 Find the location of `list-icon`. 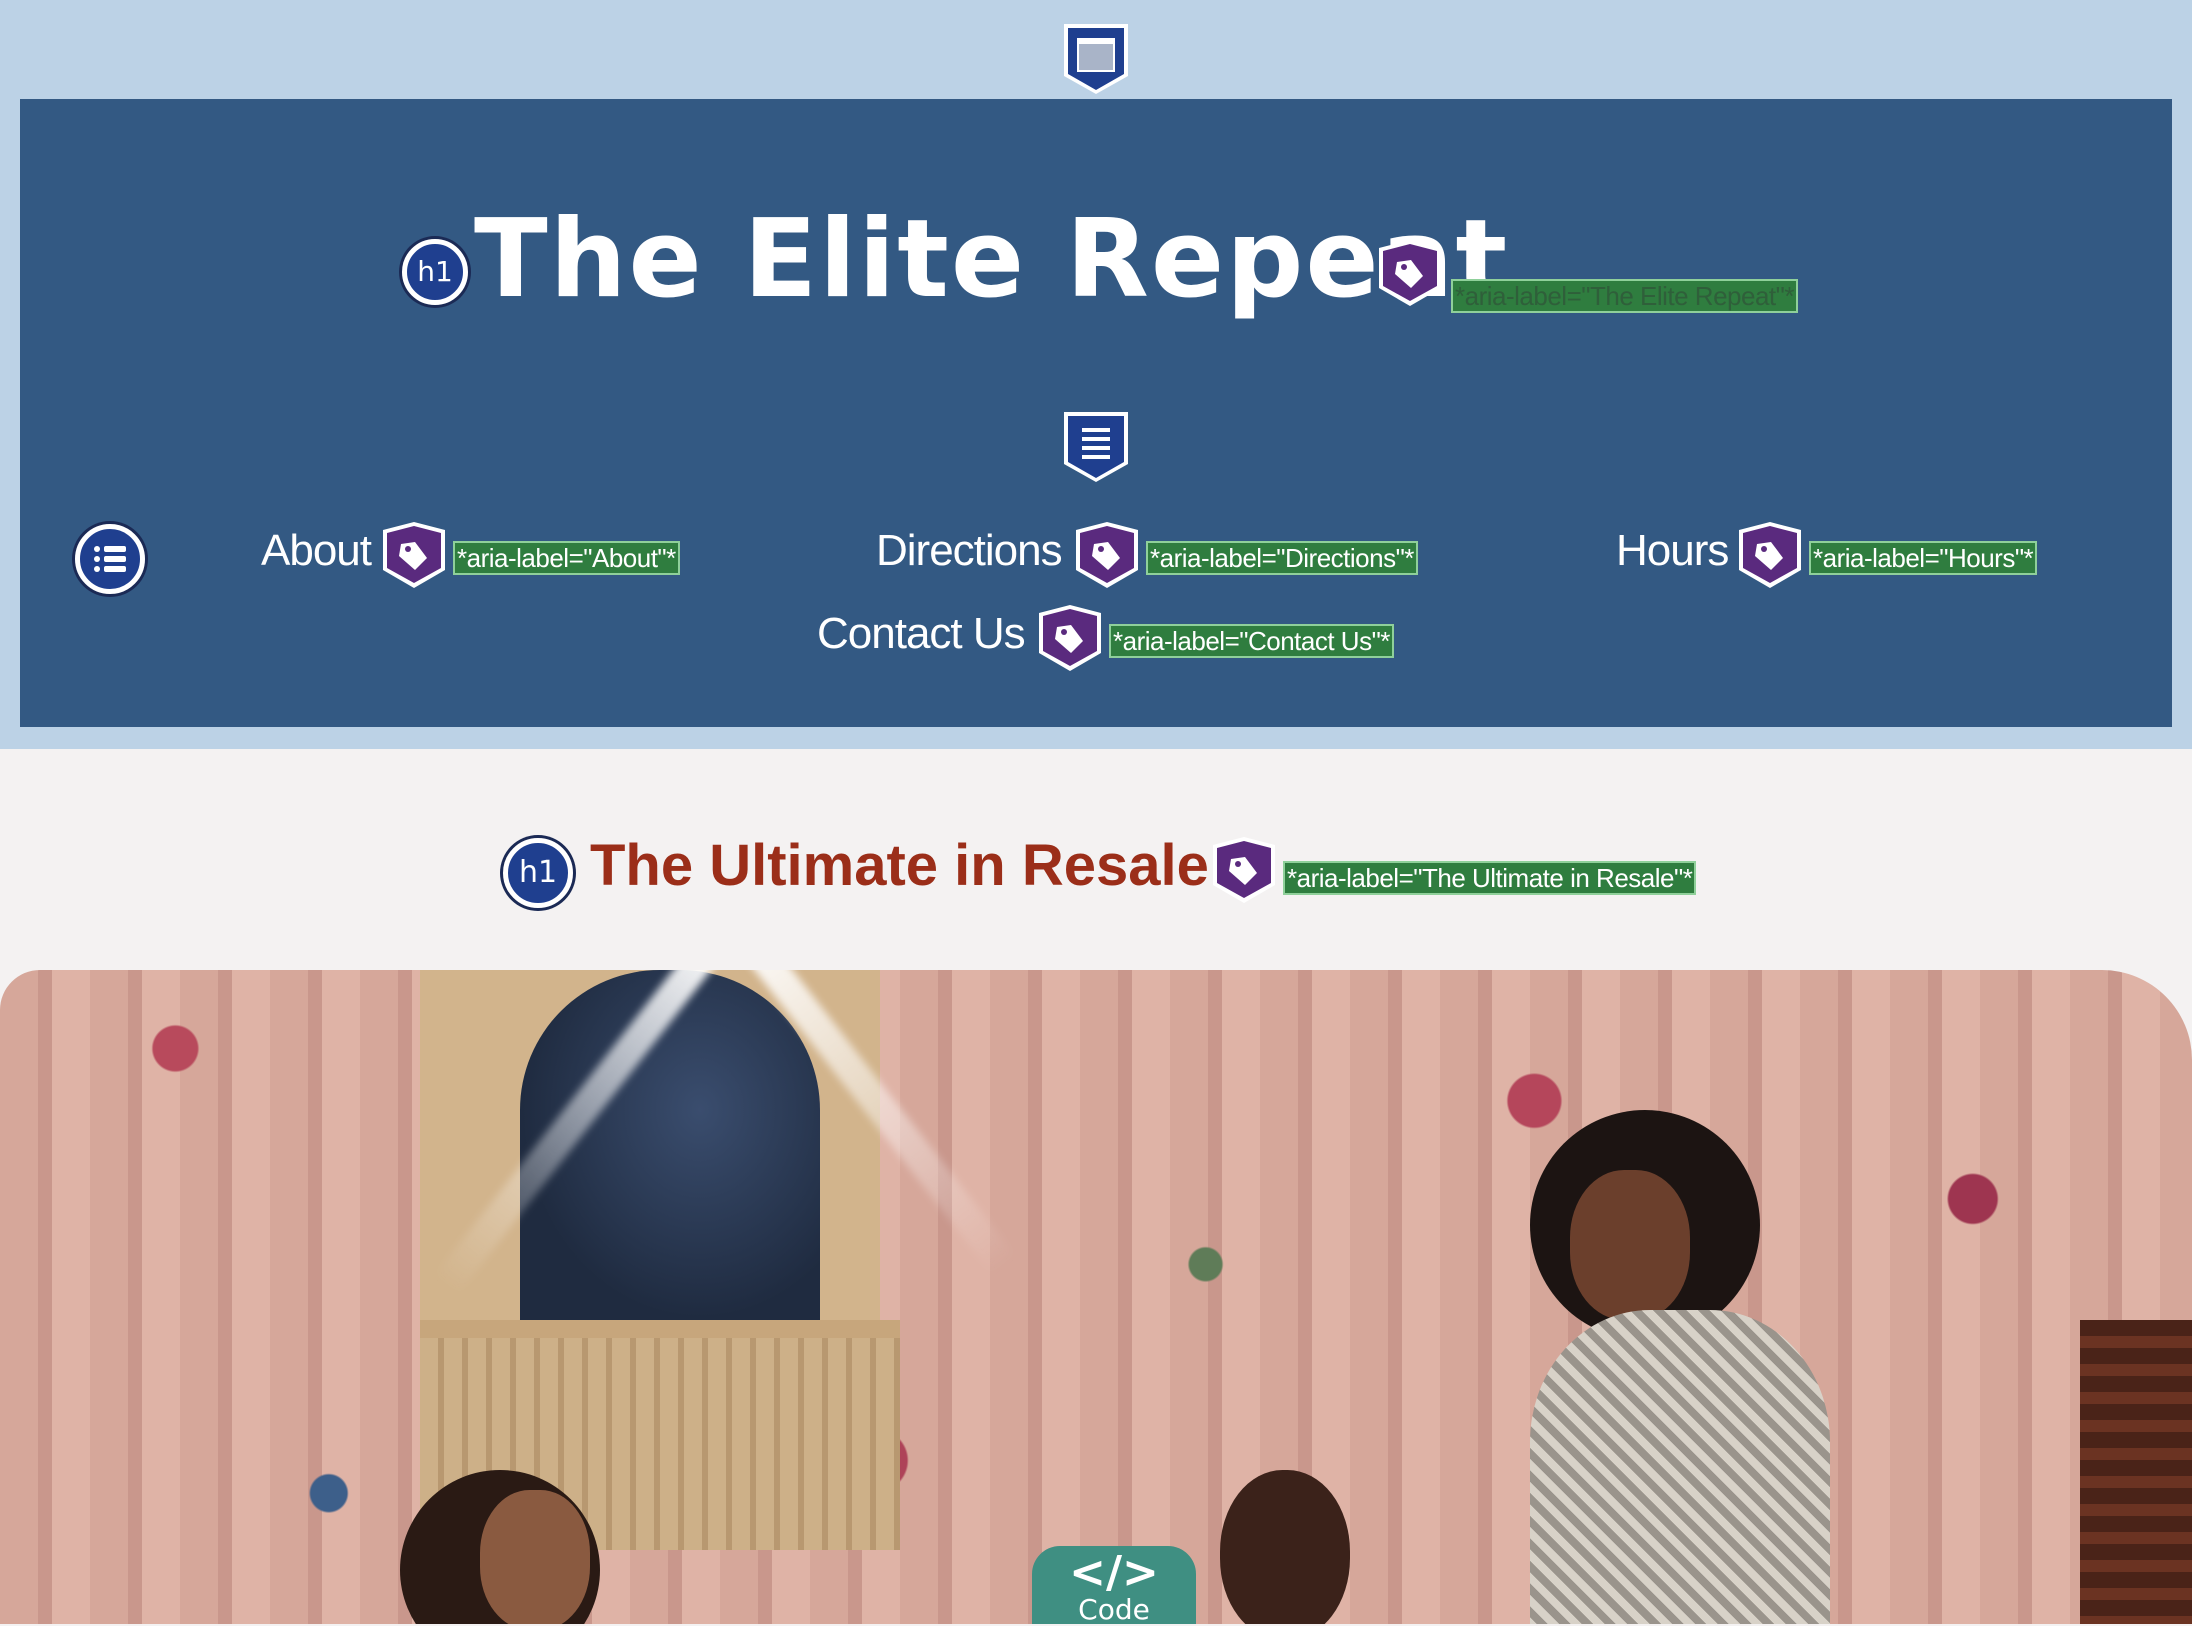

list-icon is located at coordinates (110, 559).